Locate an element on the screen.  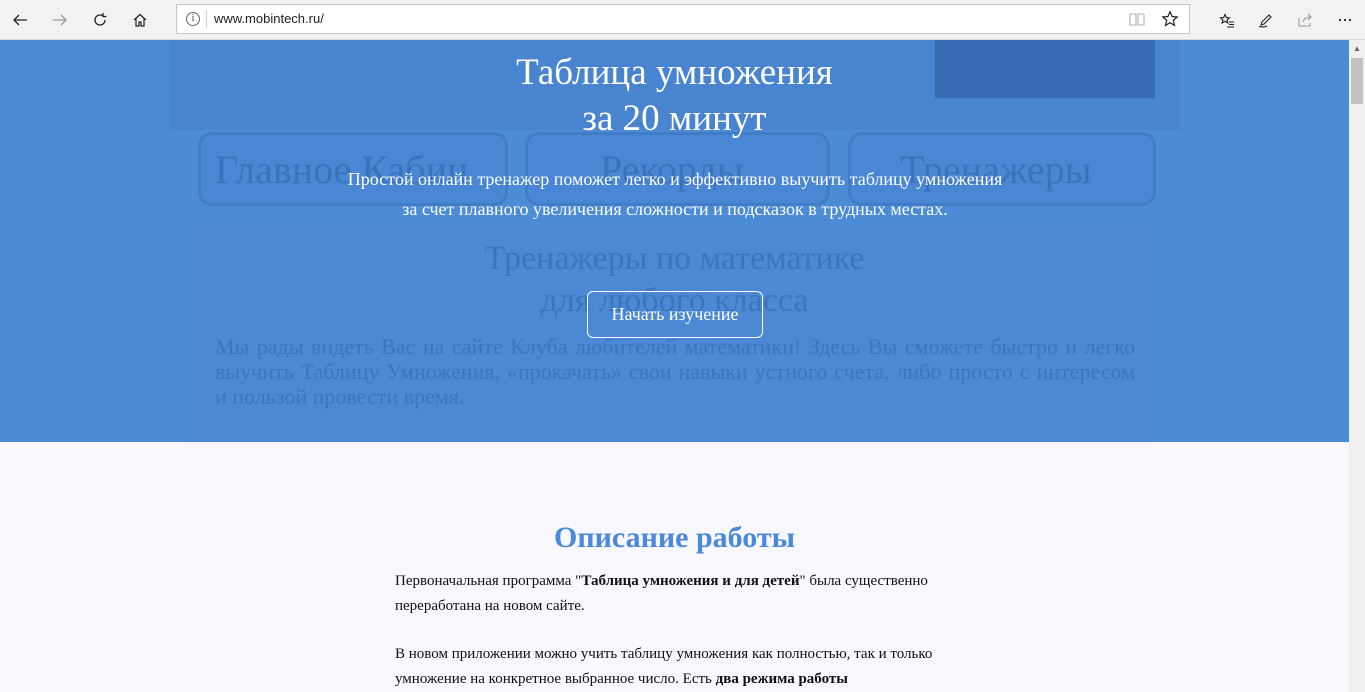
home-icon is located at coordinates (140, 20).